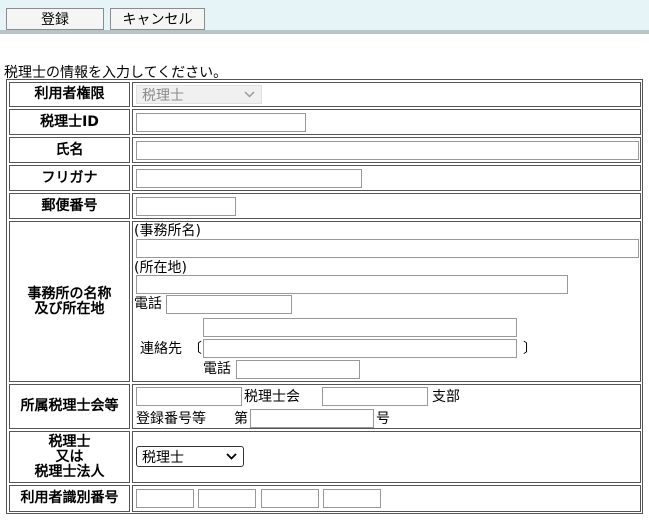  What do you see at coordinates (69, 94) in the screenshot?
I see `user-role-label: 利用者権限` at bounding box center [69, 94].